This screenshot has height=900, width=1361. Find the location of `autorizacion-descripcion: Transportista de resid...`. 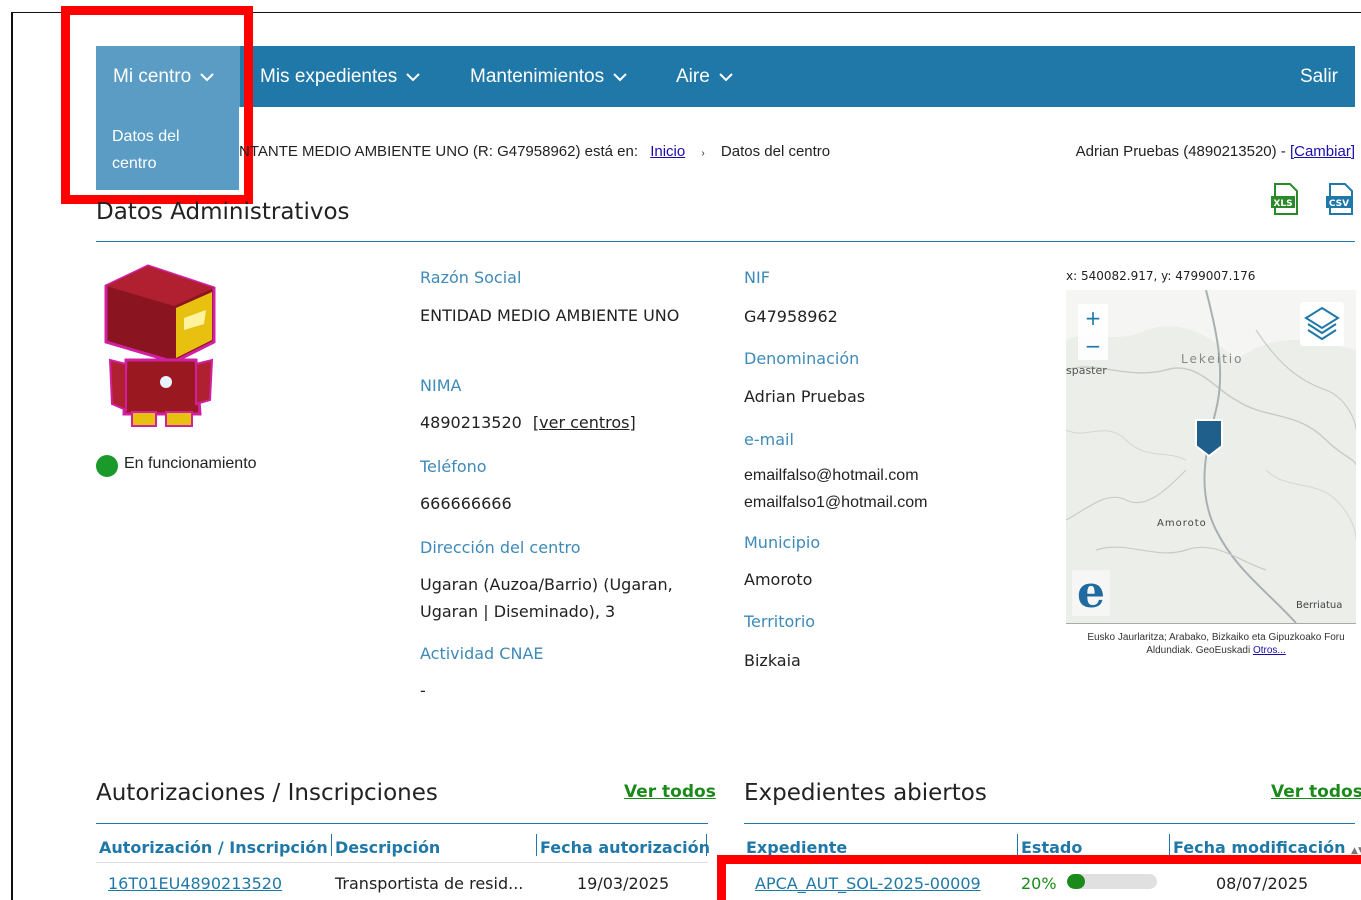

autorizacion-descripcion: Transportista de resid... is located at coordinates (429, 883).